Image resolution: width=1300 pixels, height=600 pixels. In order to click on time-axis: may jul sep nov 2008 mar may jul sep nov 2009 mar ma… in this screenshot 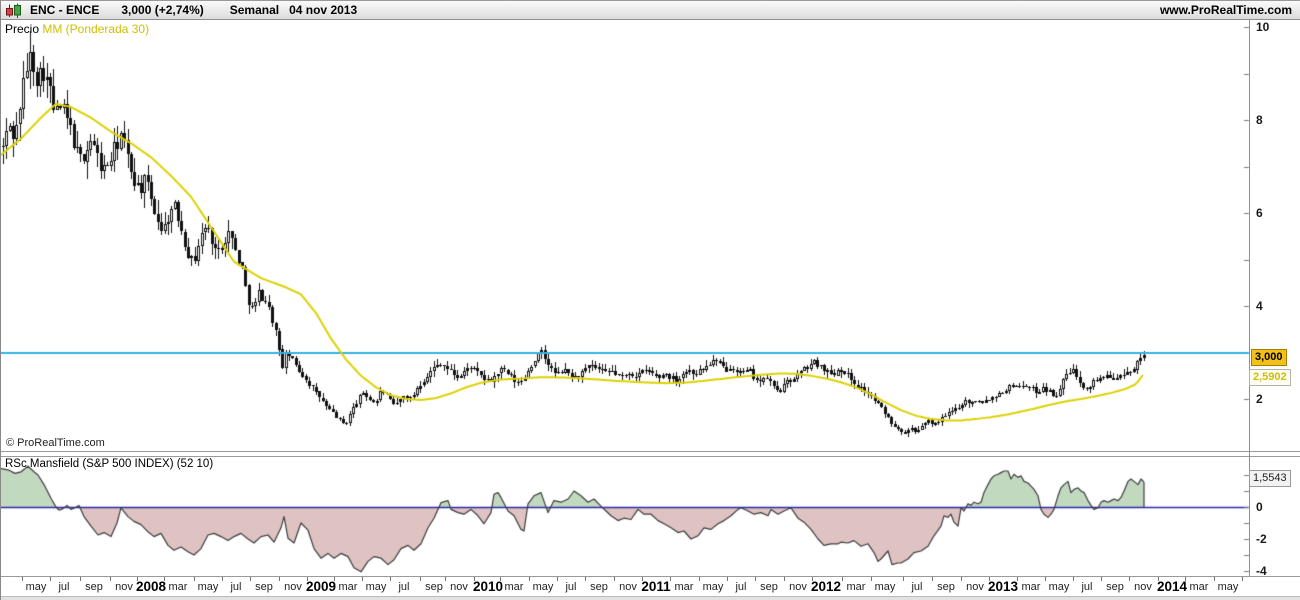, I will do `click(650, 586)`.